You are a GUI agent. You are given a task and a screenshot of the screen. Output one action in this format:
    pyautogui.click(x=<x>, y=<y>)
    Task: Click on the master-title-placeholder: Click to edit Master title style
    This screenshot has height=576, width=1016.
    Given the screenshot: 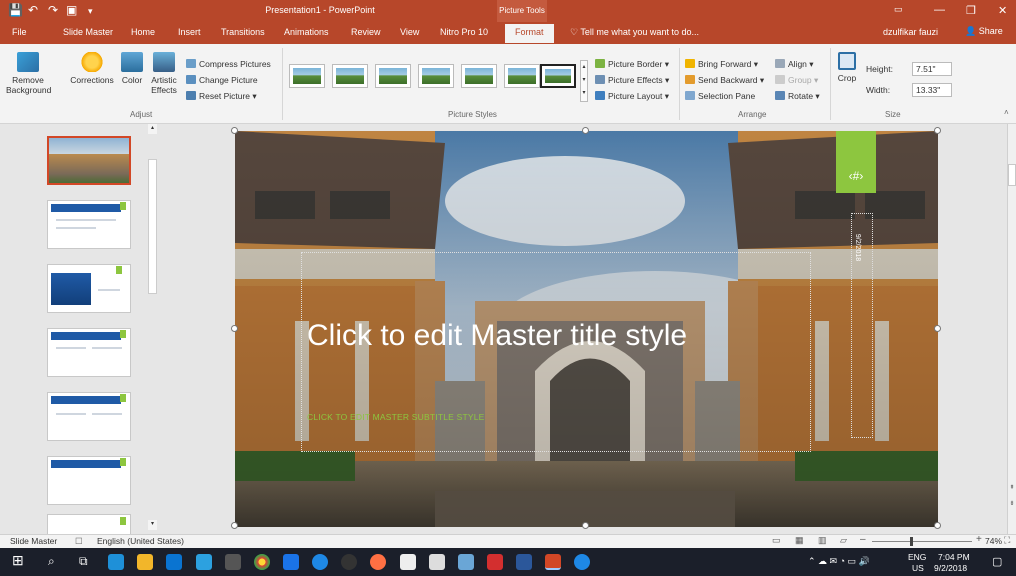 What is the action you would take?
    pyautogui.click(x=542, y=336)
    